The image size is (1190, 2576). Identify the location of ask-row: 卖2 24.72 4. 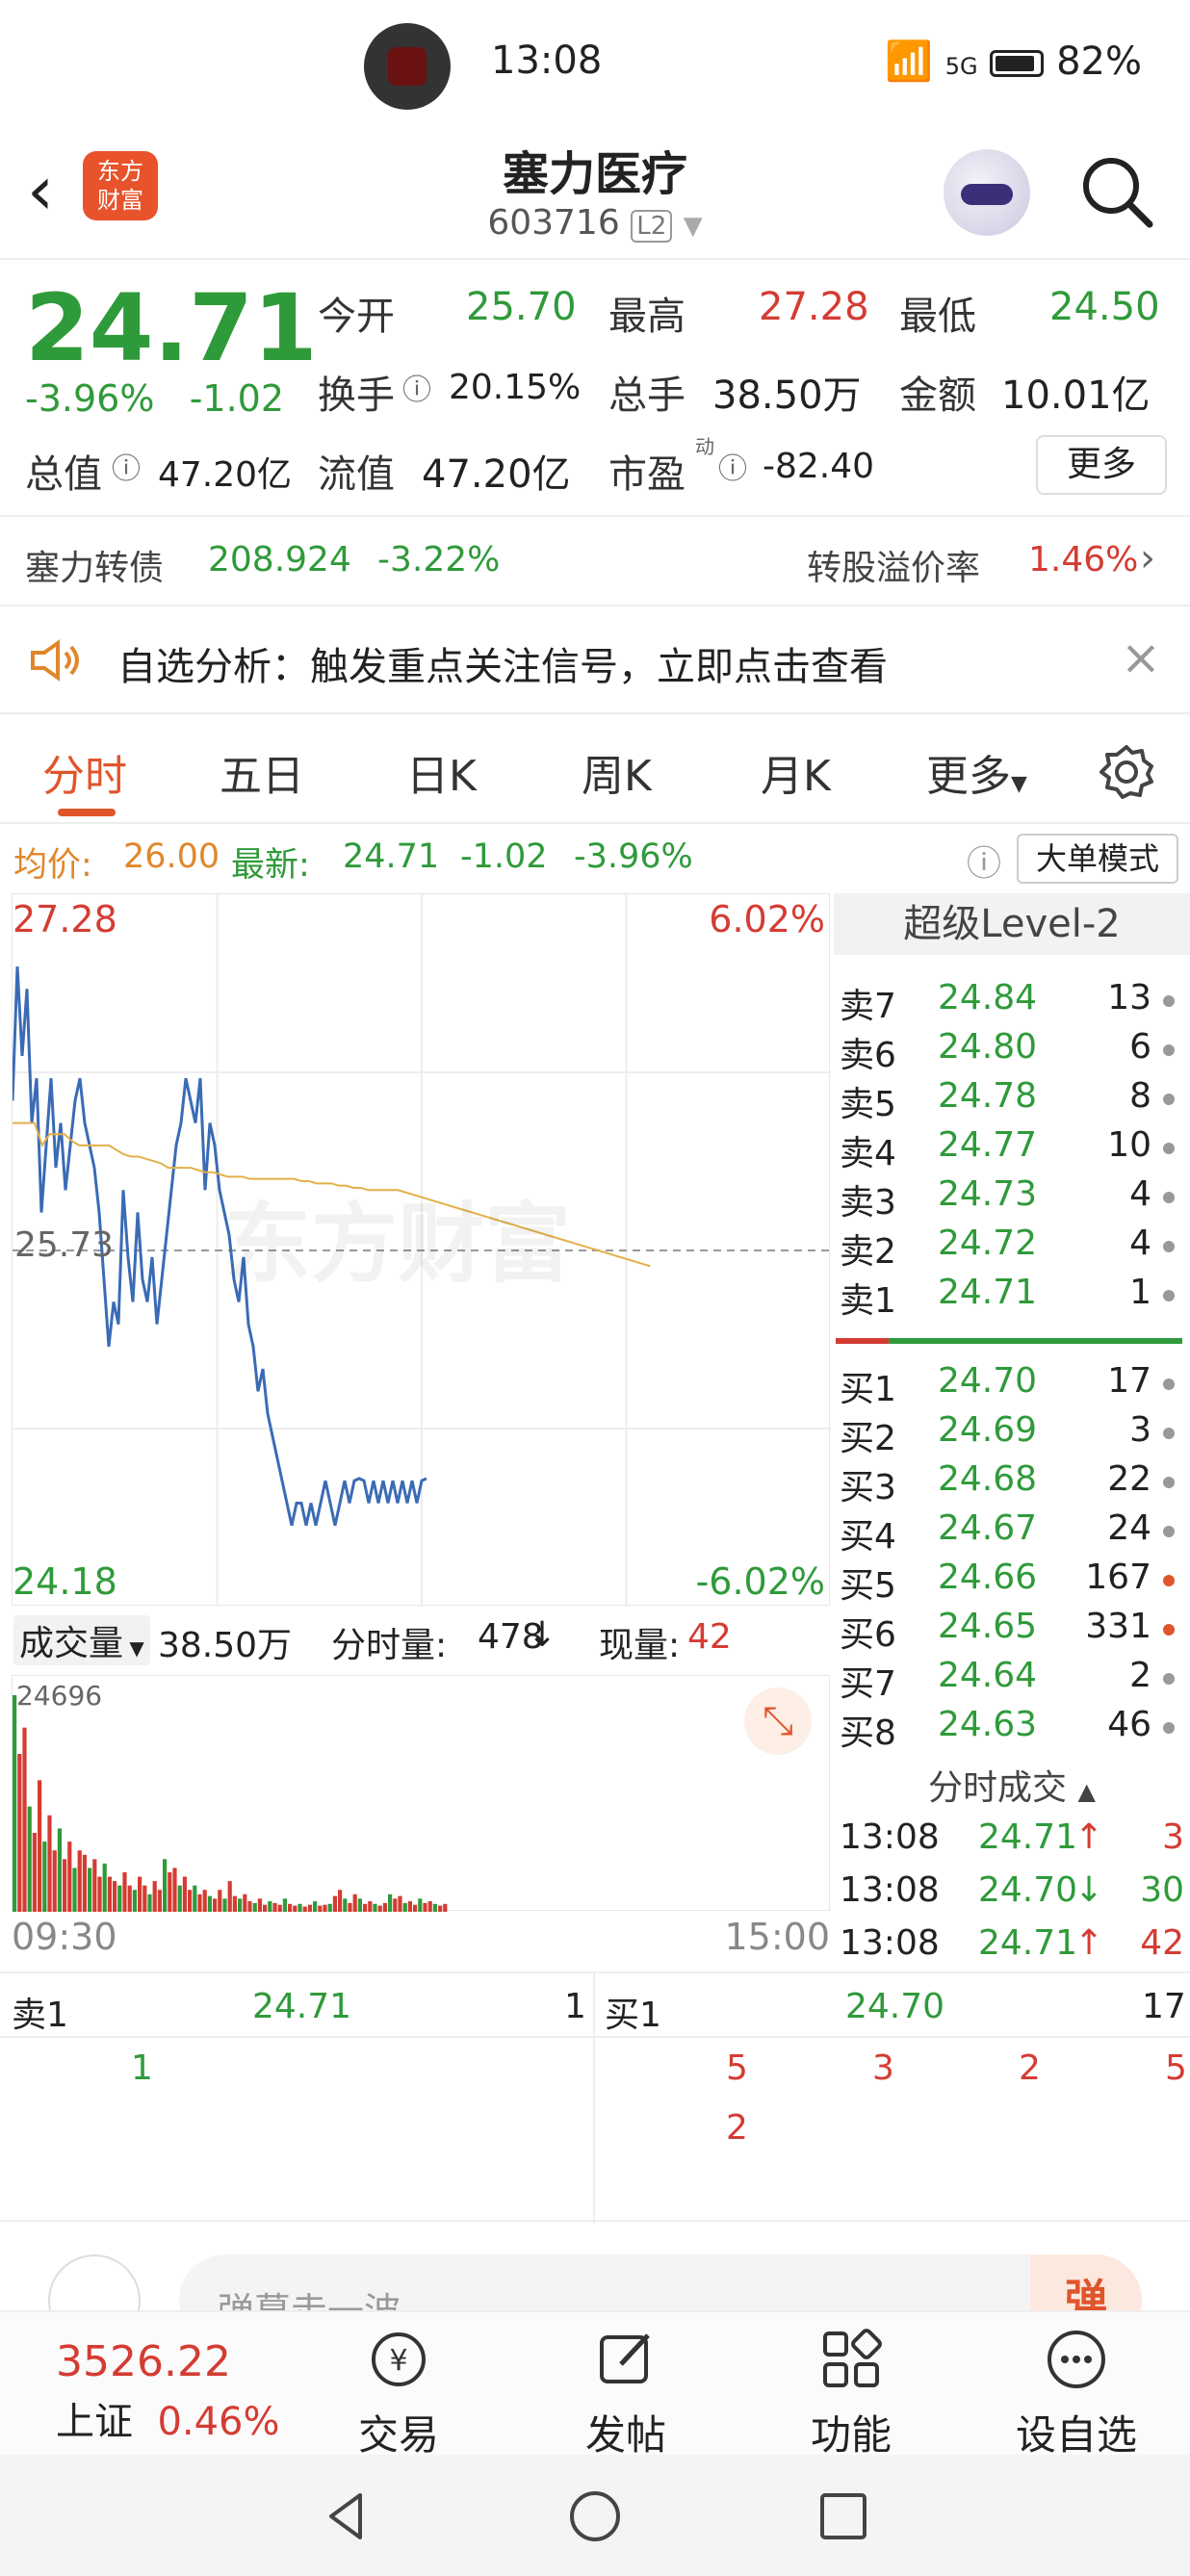
(1007, 1249).